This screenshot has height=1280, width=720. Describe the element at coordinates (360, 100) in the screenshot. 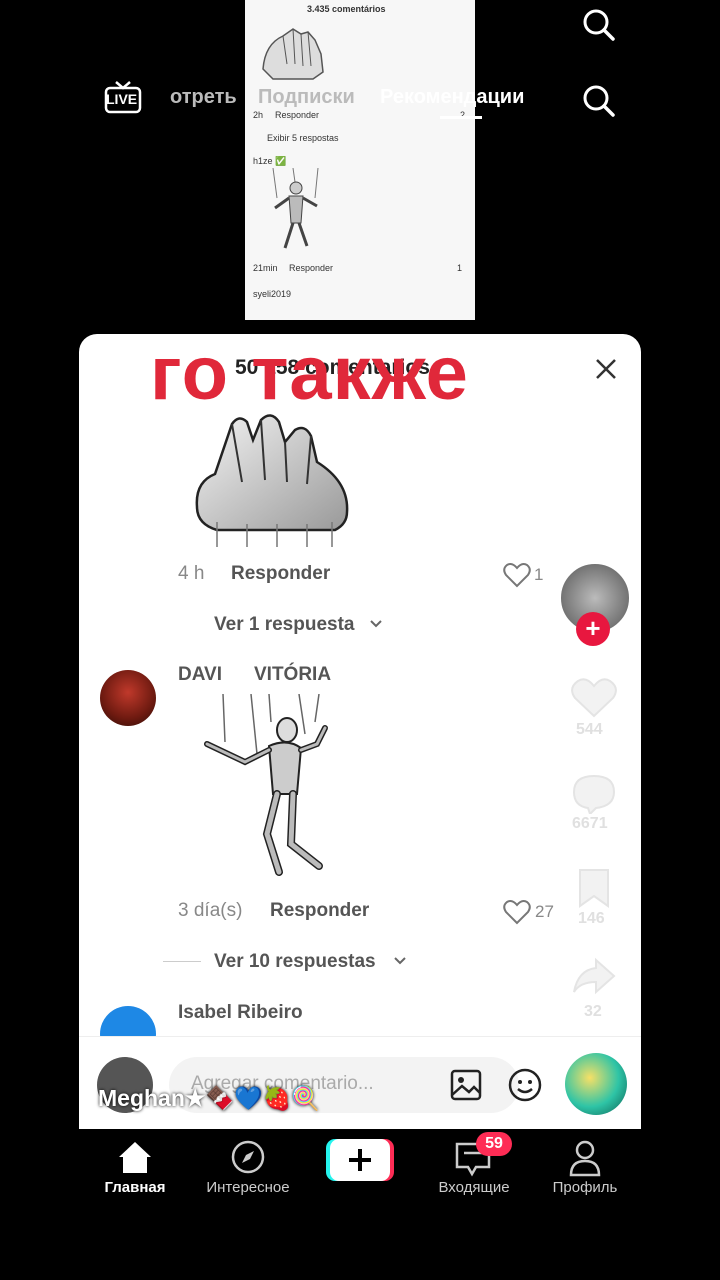

I see `top-nav: LIVE отреть Подписки Рекомендации` at that location.